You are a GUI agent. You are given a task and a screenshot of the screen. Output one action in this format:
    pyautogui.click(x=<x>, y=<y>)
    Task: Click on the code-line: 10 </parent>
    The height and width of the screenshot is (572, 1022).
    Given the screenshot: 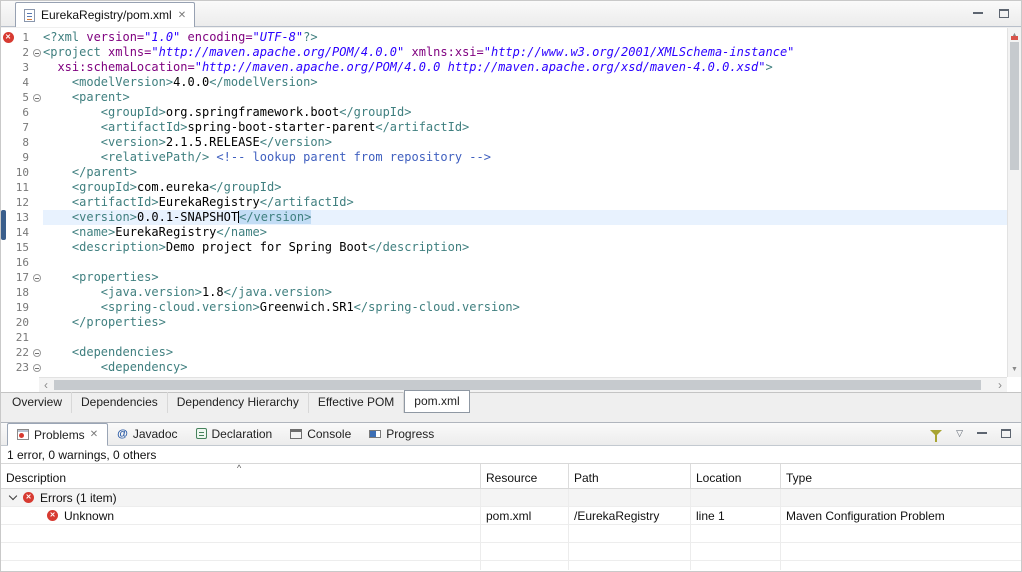 What is the action you would take?
    pyautogui.click(x=504, y=172)
    